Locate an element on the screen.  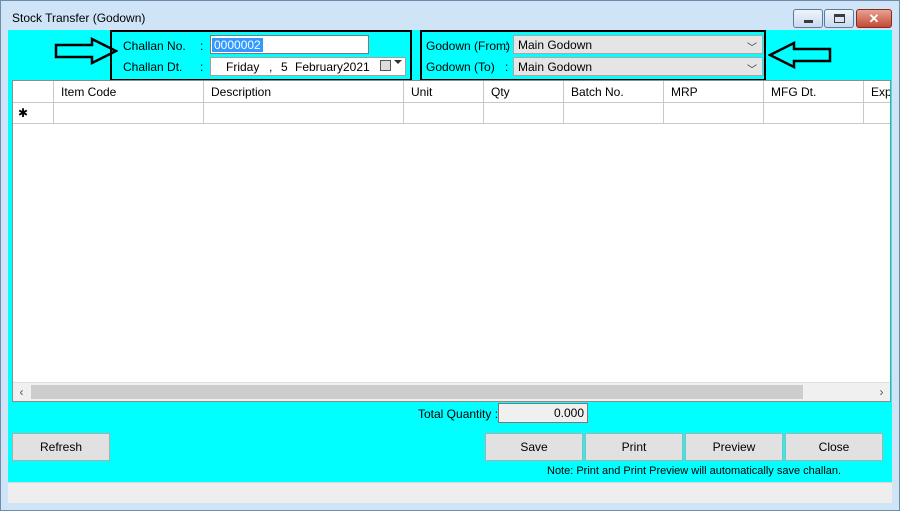
challan-no-label: Challan No. is located at coordinates (154, 46).